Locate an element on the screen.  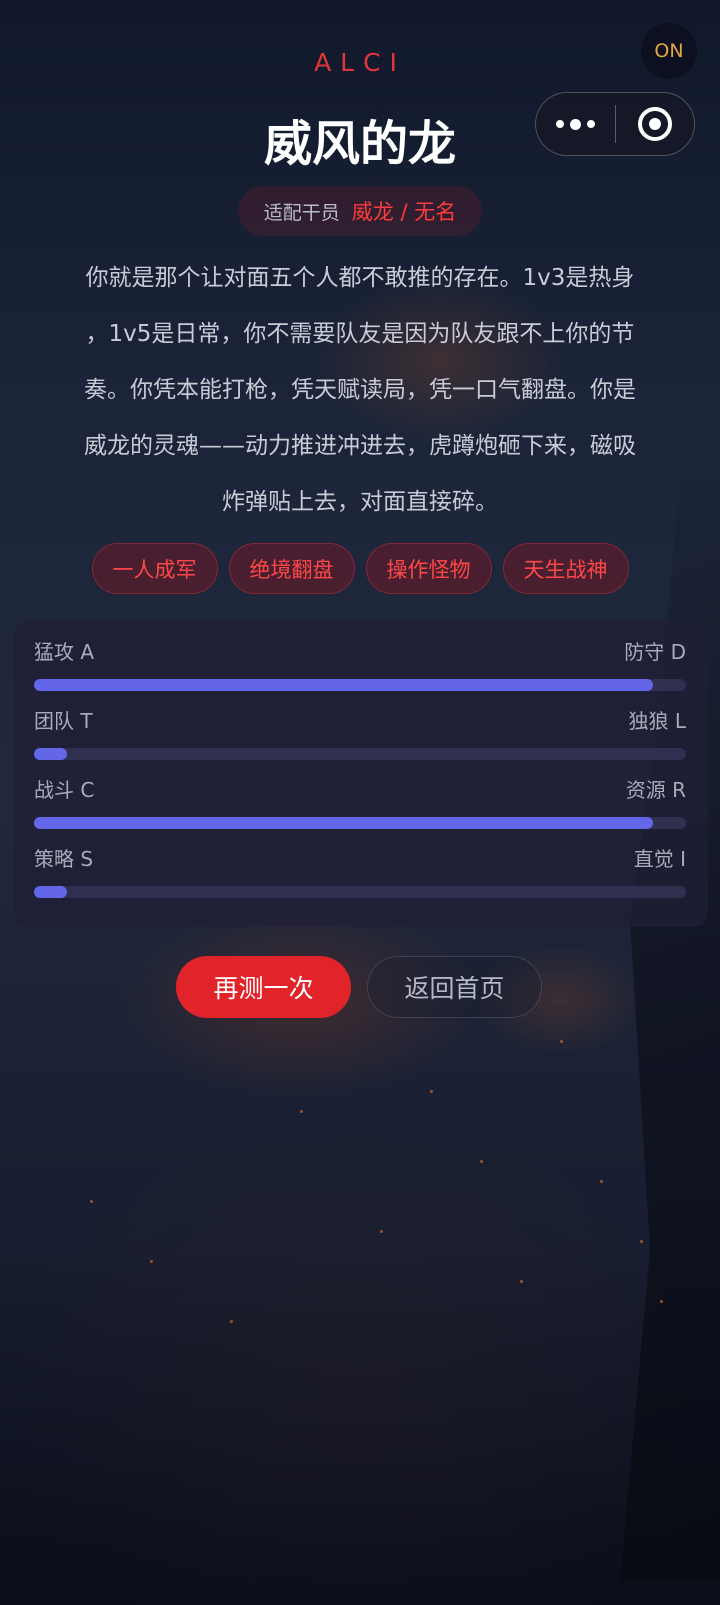
retry-button: 再测一次 is located at coordinates (263, 987).